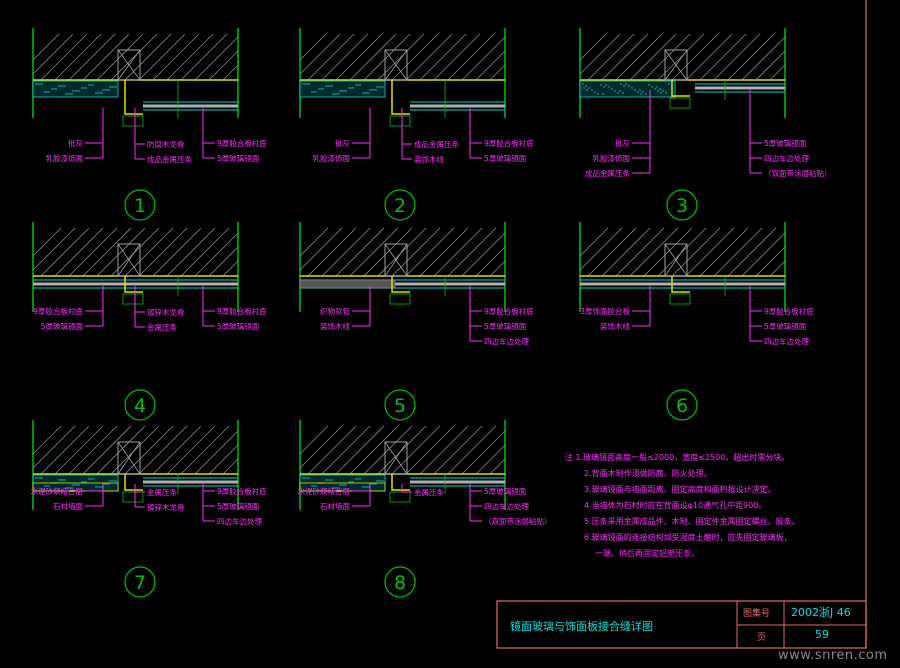 The width and height of the screenshot is (900, 668). I want to click on label-center: 金属压条, so click(162, 492).